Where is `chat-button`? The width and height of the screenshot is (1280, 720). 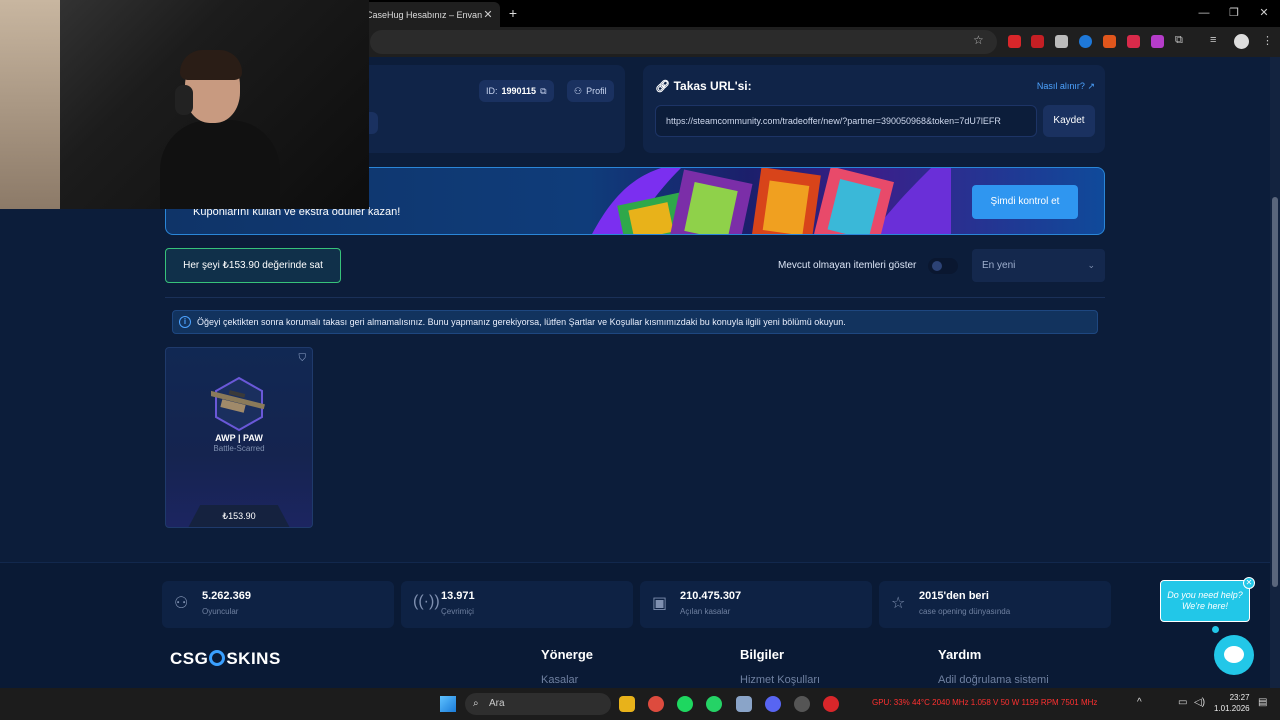 chat-button is located at coordinates (1234, 655).